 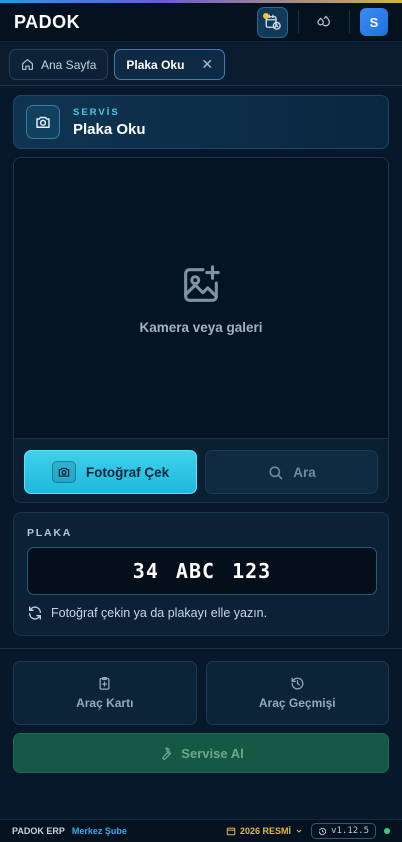 I want to click on top-bar: PADOK S, so click(x=201, y=22).